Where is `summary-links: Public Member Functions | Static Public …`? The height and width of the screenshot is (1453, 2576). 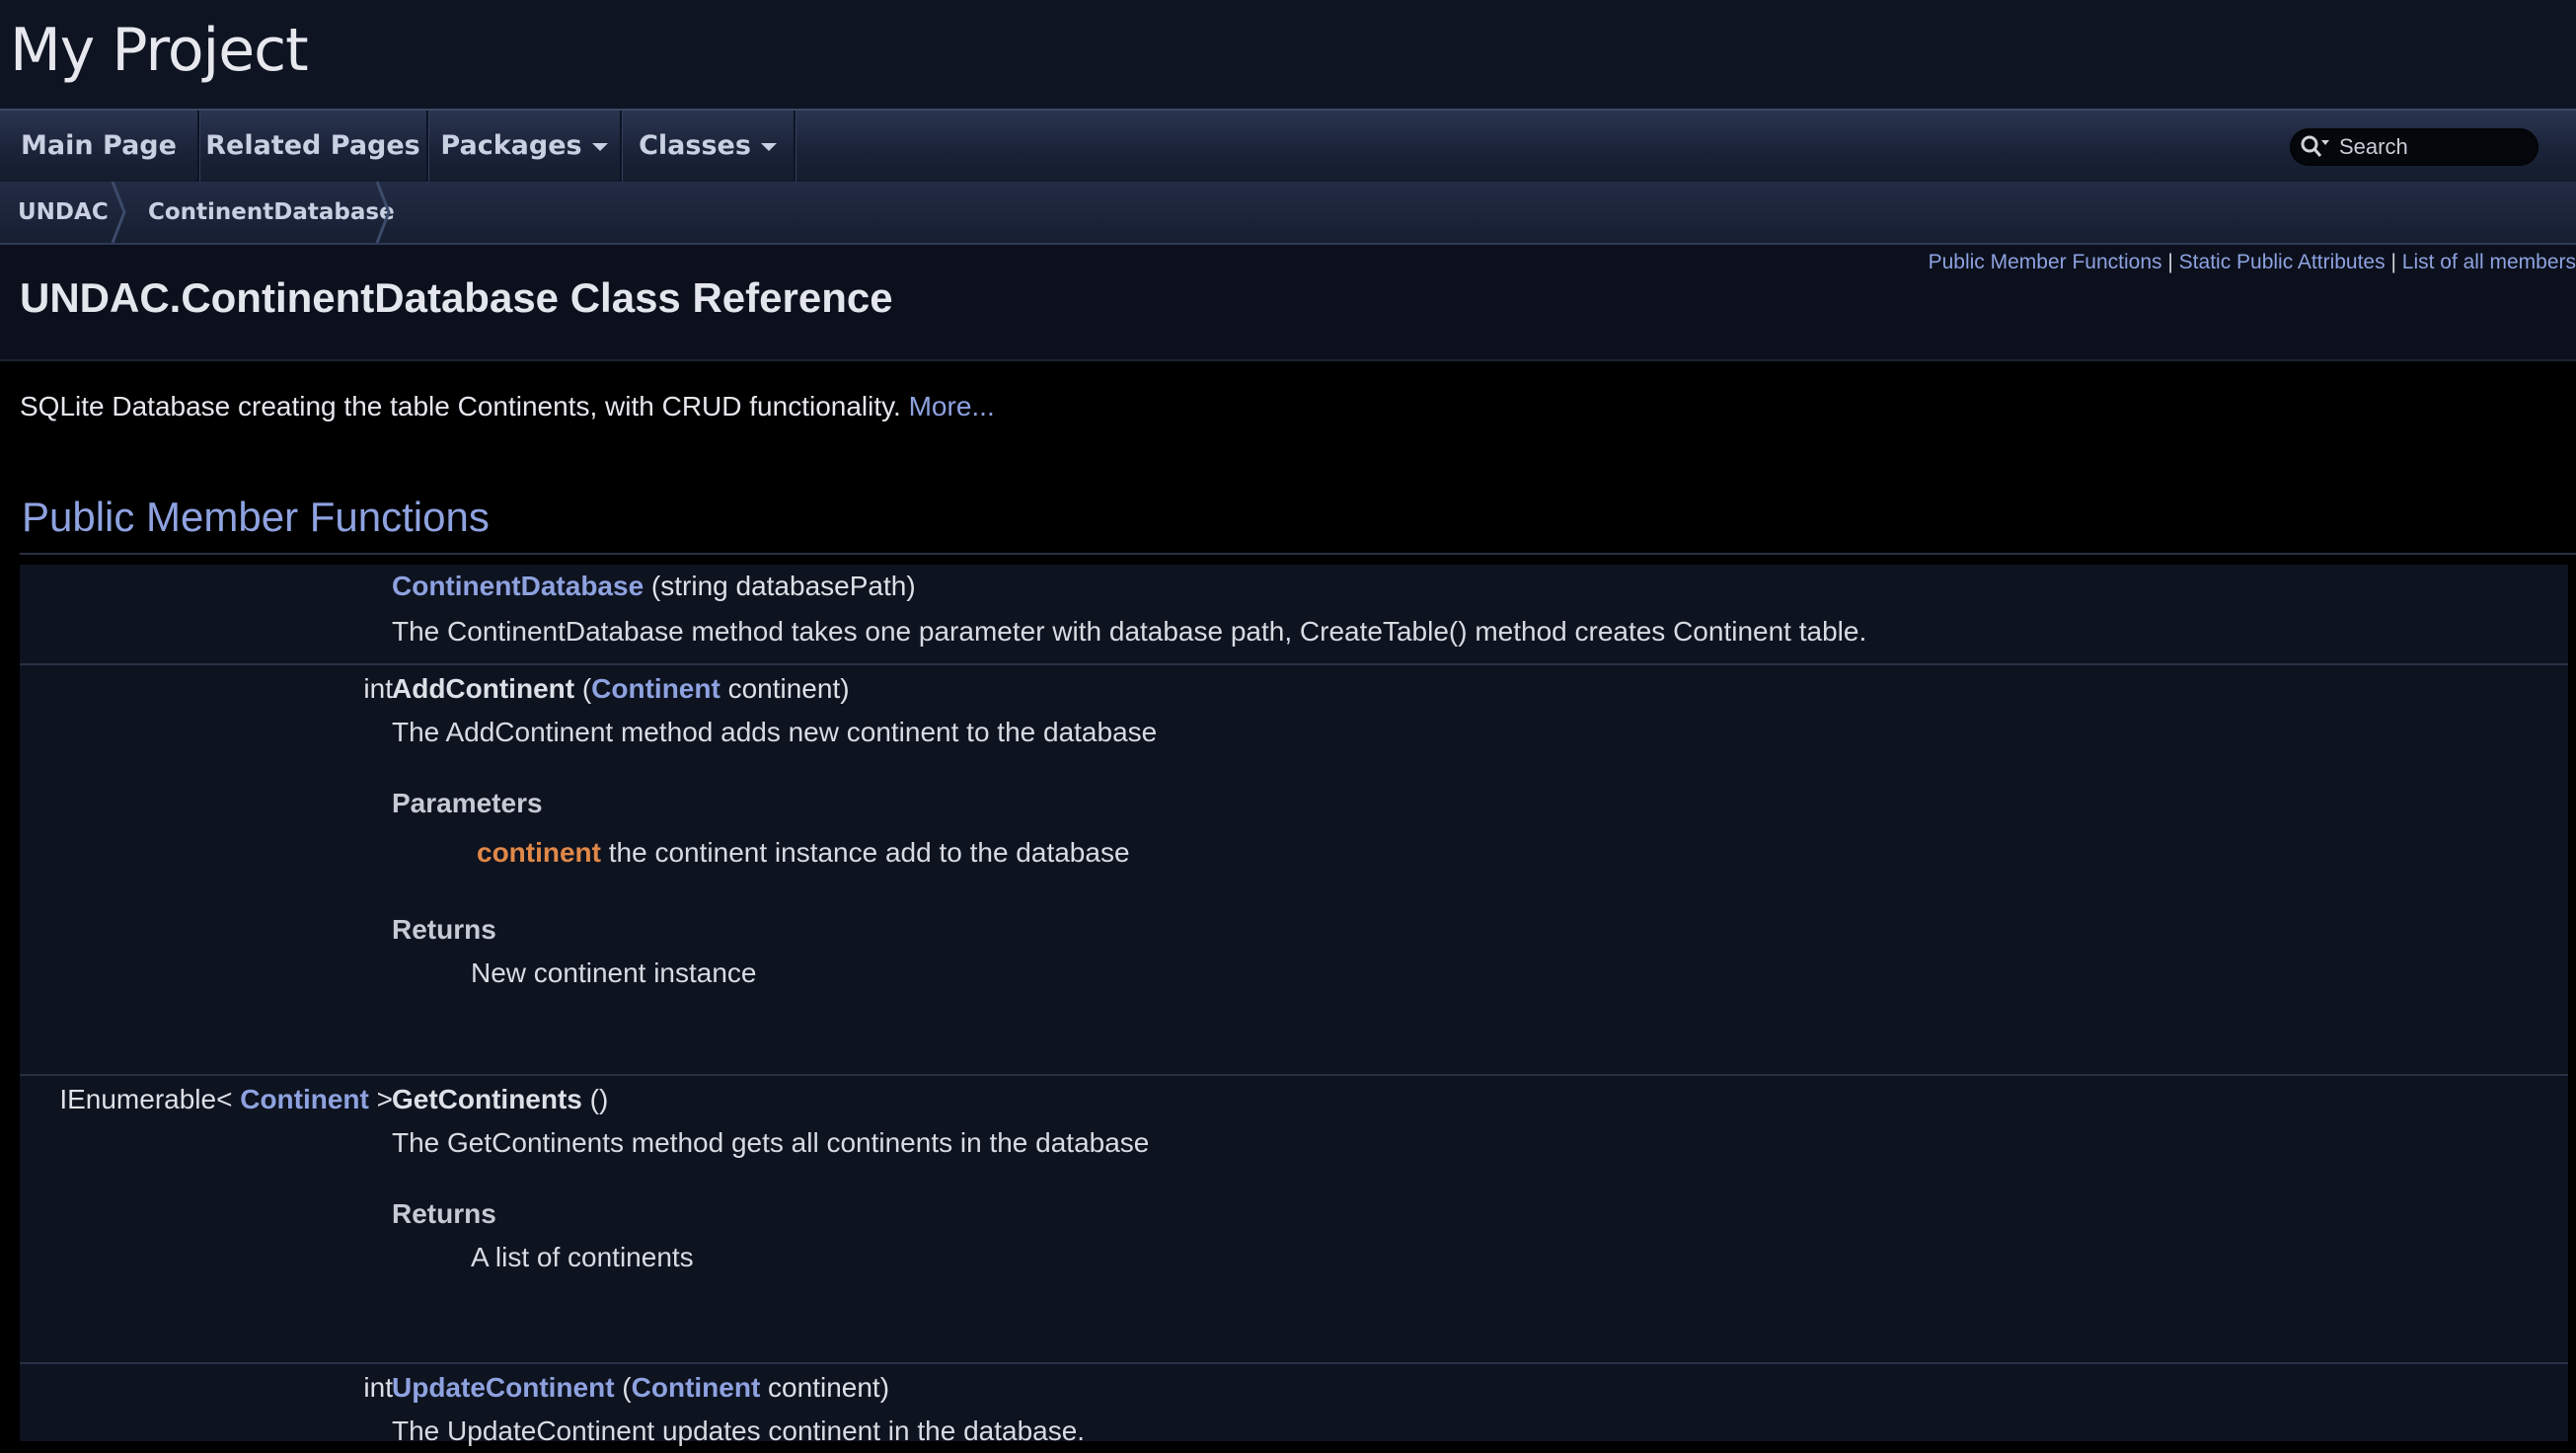 summary-links: Public Member Functions | Static Public … is located at coordinates (2252, 262).